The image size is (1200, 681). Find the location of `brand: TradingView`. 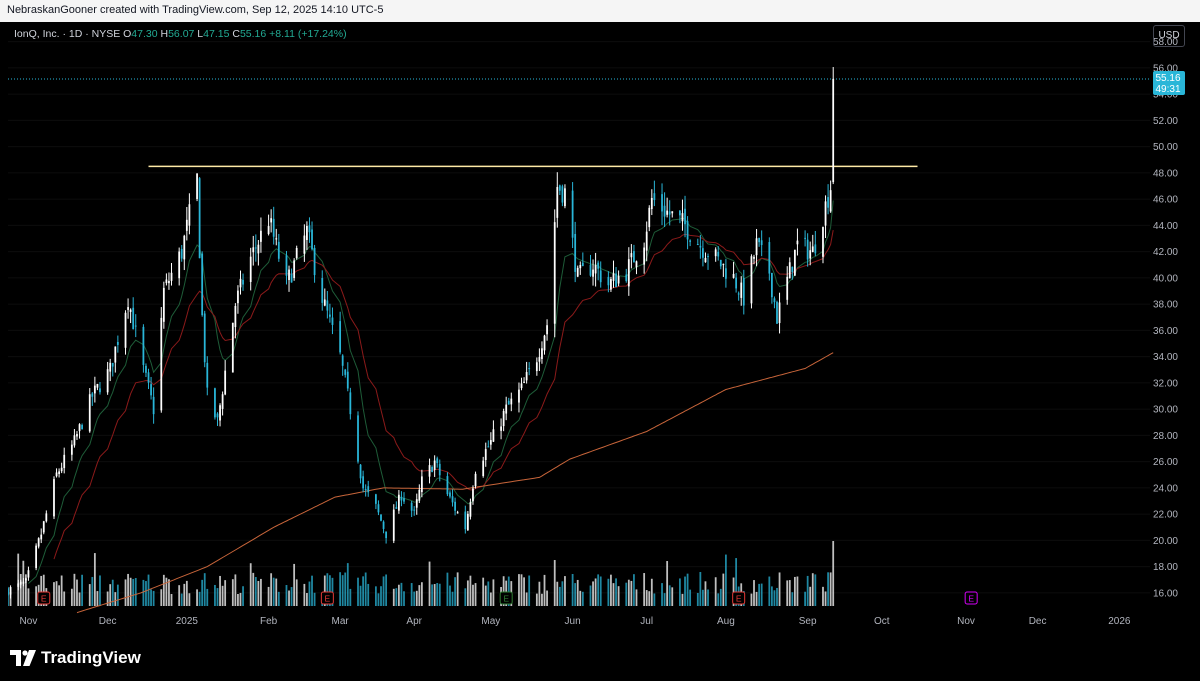

brand: TradingView is located at coordinates (75, 658).